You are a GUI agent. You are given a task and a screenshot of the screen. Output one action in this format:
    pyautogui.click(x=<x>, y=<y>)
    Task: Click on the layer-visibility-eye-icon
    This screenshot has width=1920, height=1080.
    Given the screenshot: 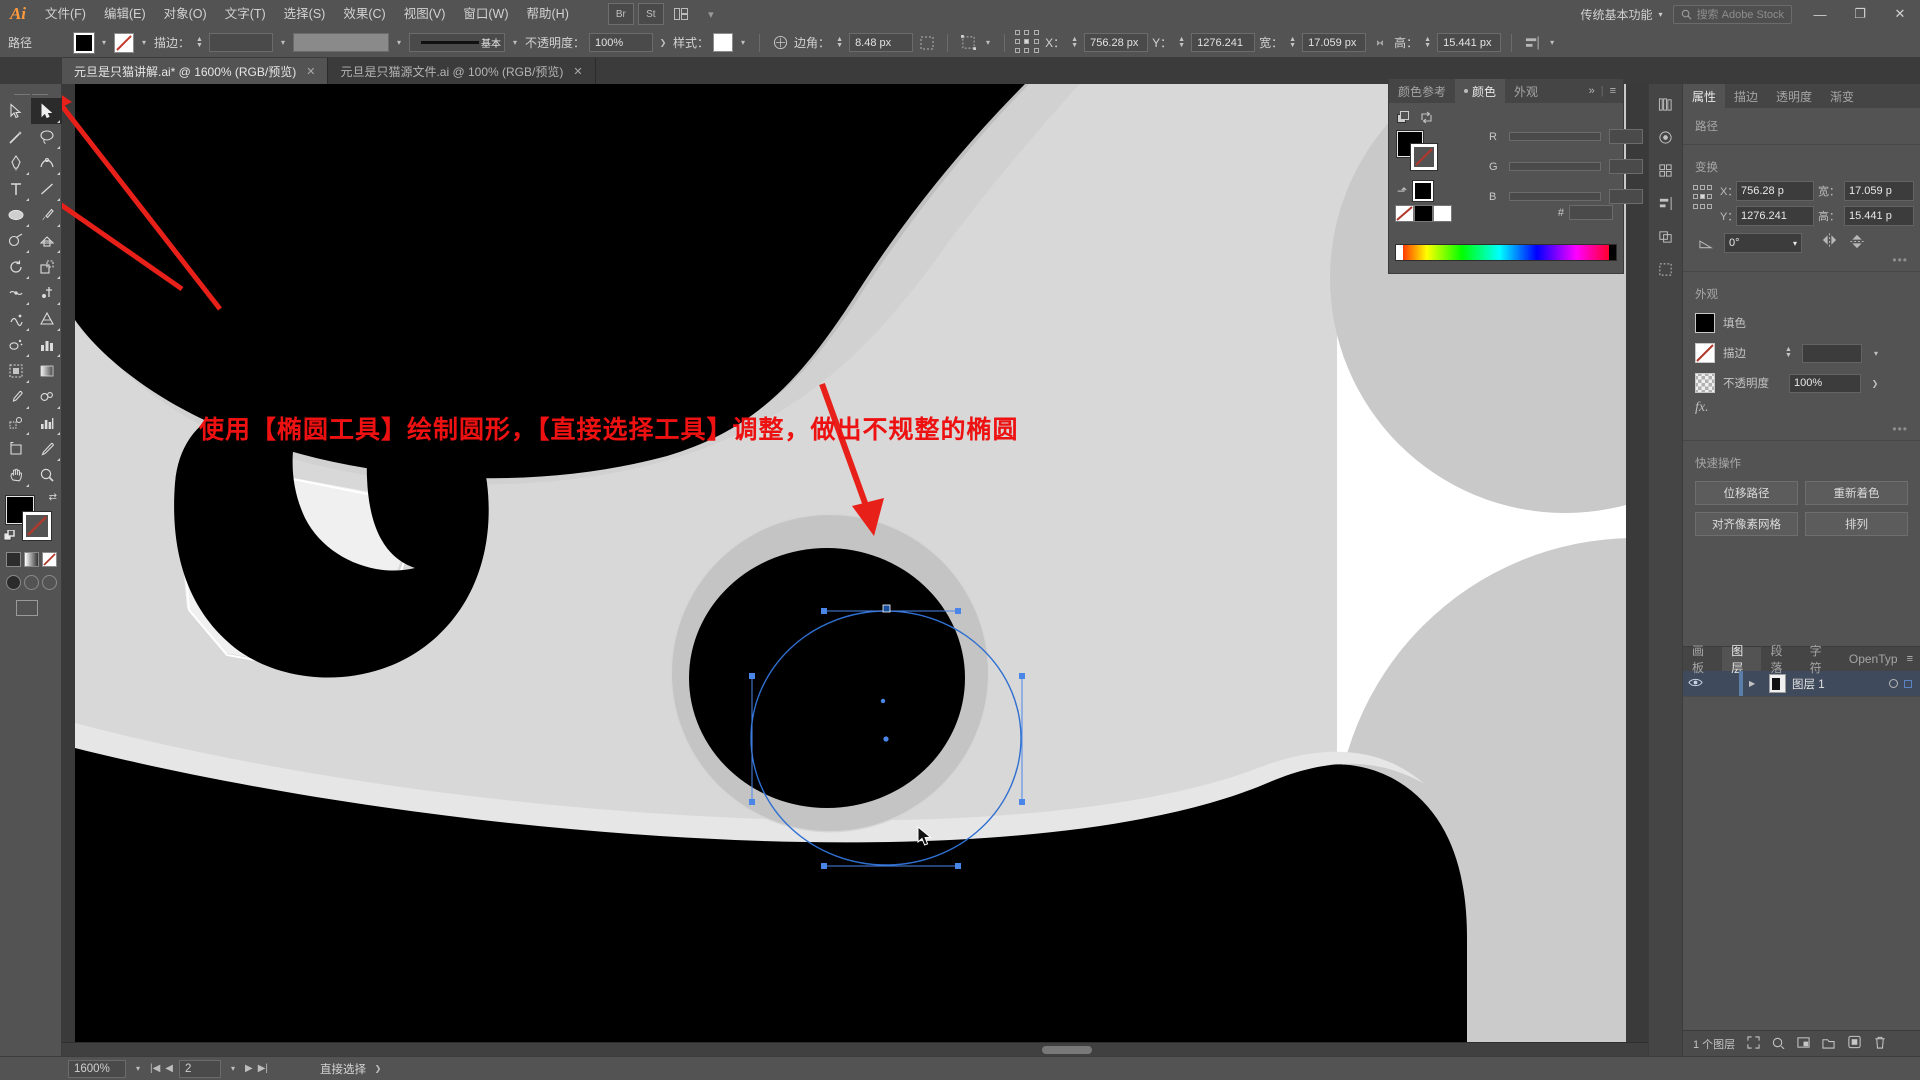 What is the action you would take?
    pyautogui.click(x=1695, y=684)
    